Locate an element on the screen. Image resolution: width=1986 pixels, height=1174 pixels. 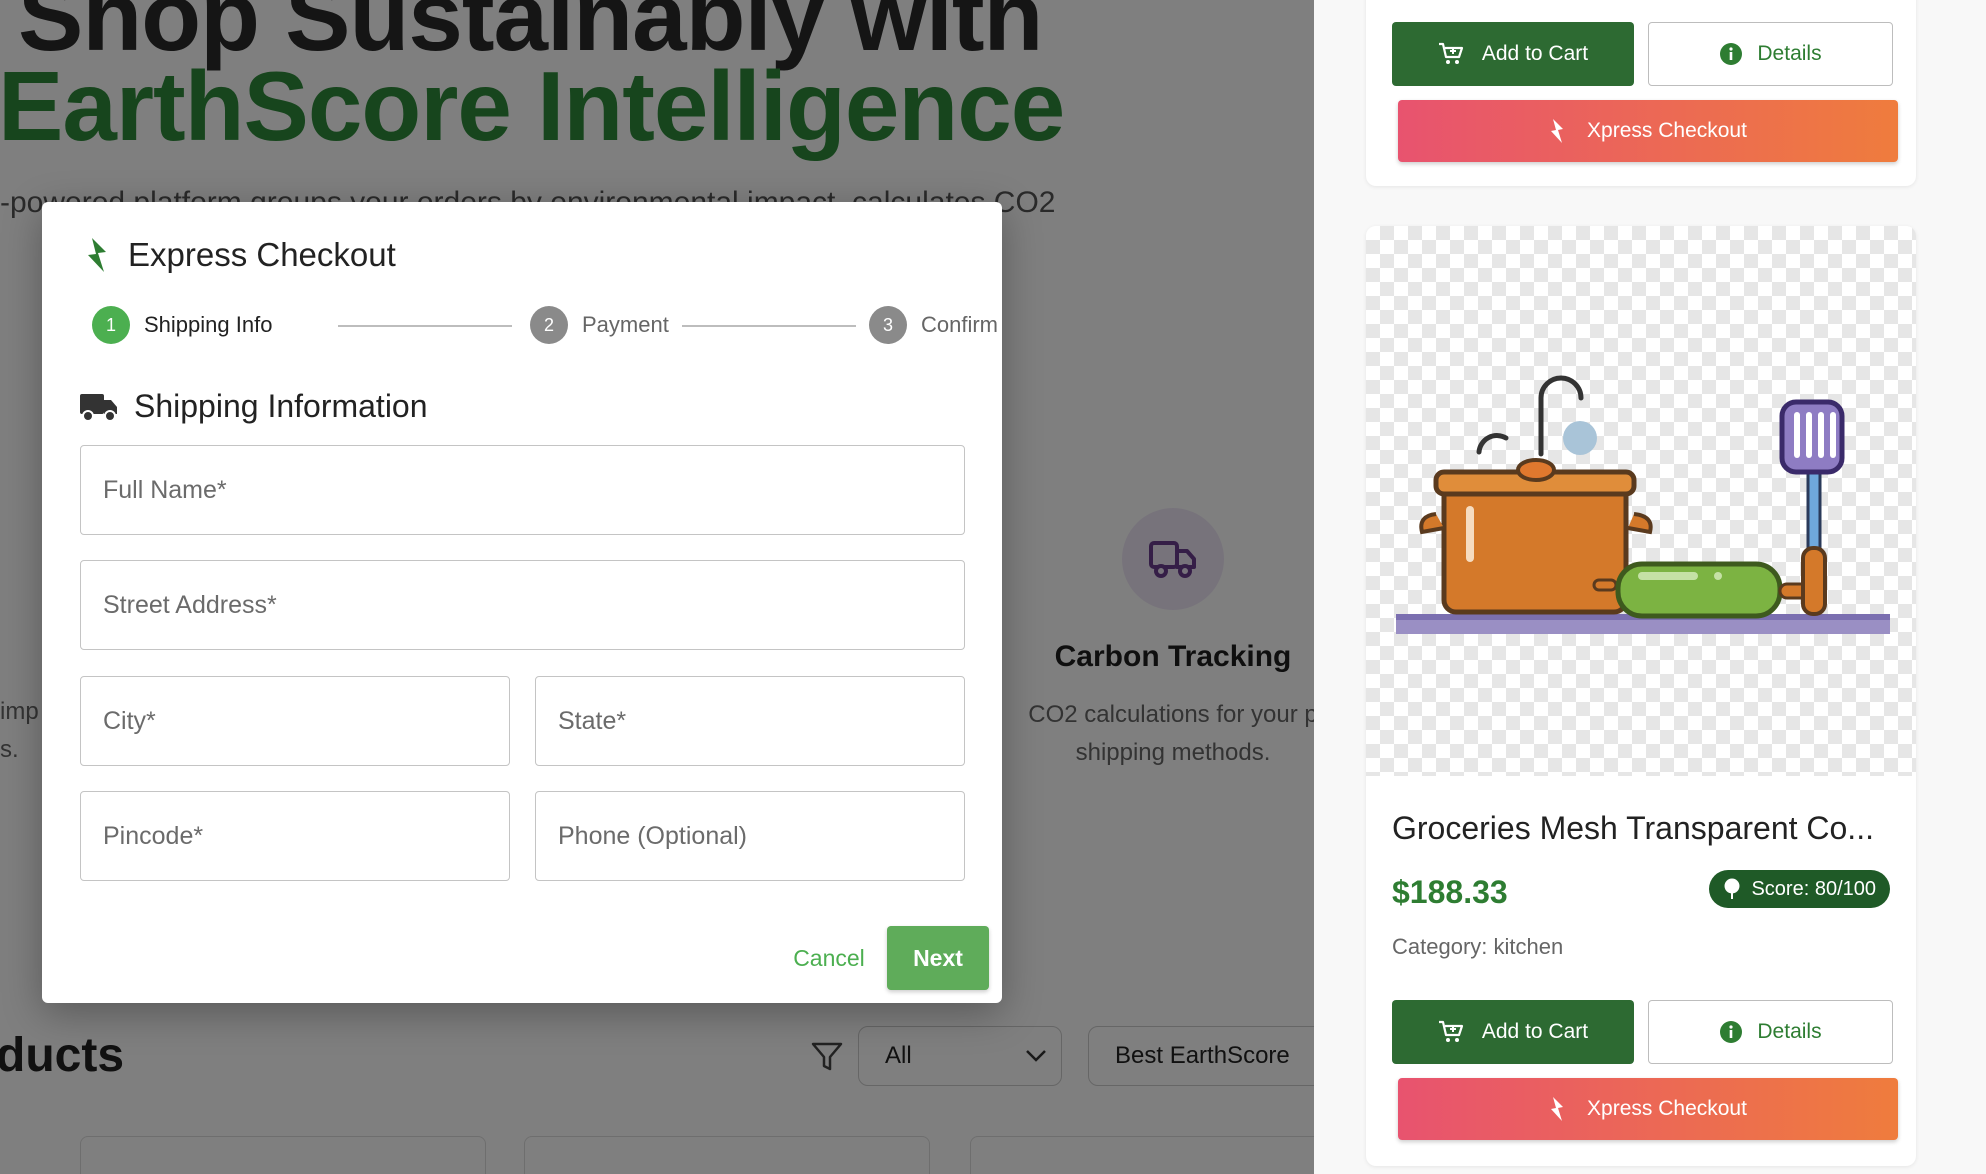
score-label: Score: 80/100 is located at coordinates (1813, 888).